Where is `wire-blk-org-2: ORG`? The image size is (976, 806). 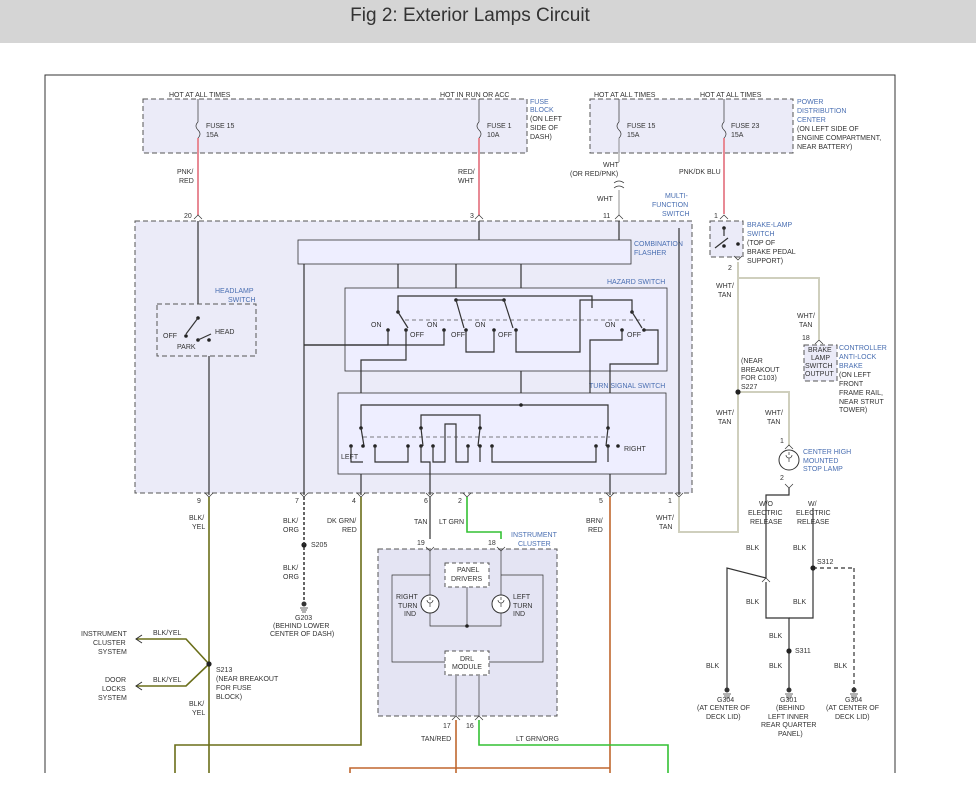 wire-blk-org-2: ORG is located at coordinates (291, 530).